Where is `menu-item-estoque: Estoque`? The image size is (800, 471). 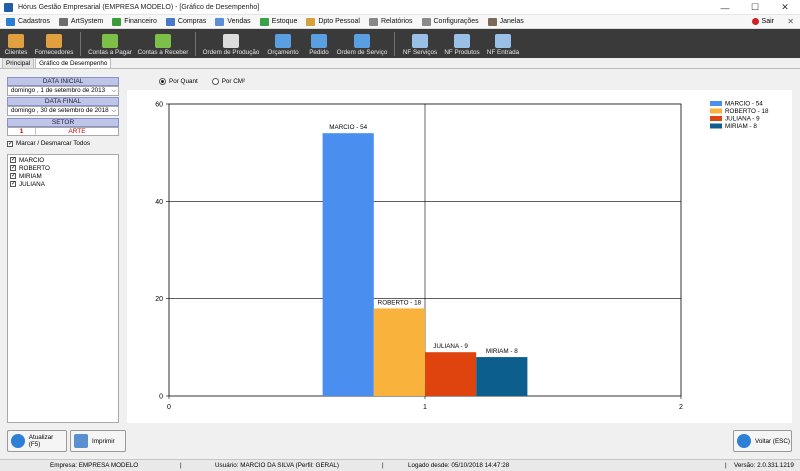
menu-item-estoque: Estoque is located at coordinates (278, 21).